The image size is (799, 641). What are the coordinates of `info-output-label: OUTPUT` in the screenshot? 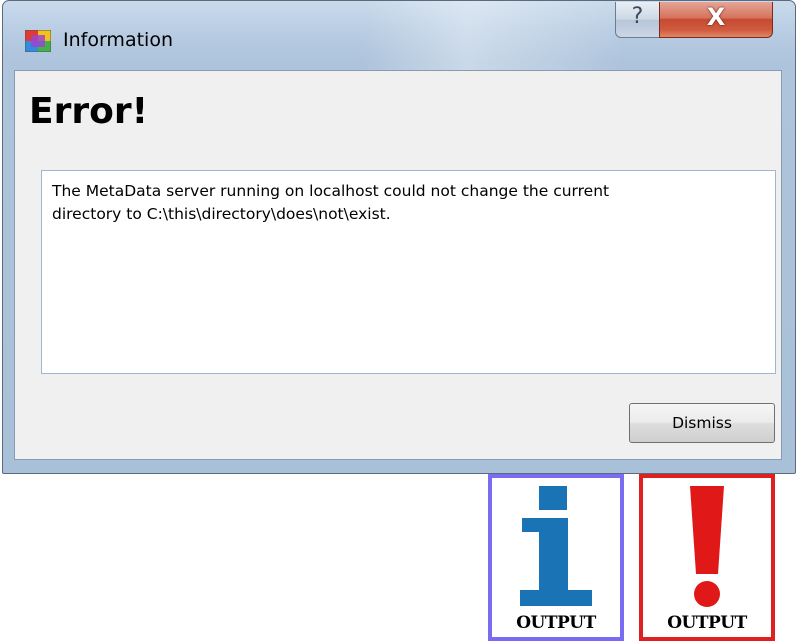 It's located at (556, 623).